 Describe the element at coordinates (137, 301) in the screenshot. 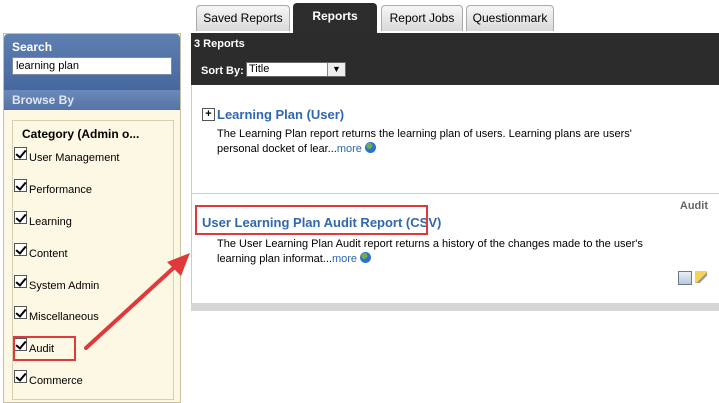

I see `annotation-arrow` at that location.